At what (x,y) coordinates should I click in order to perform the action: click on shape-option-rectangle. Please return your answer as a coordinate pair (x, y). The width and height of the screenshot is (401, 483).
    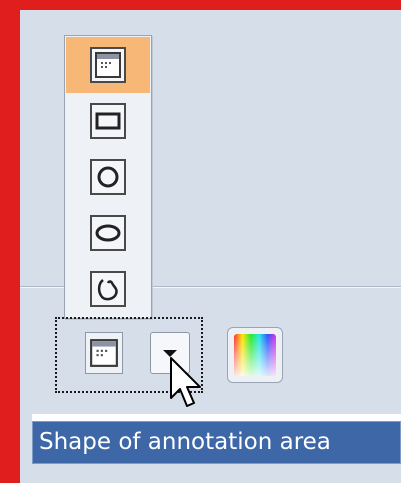
    Looking at the image, I should click on (108, 121).